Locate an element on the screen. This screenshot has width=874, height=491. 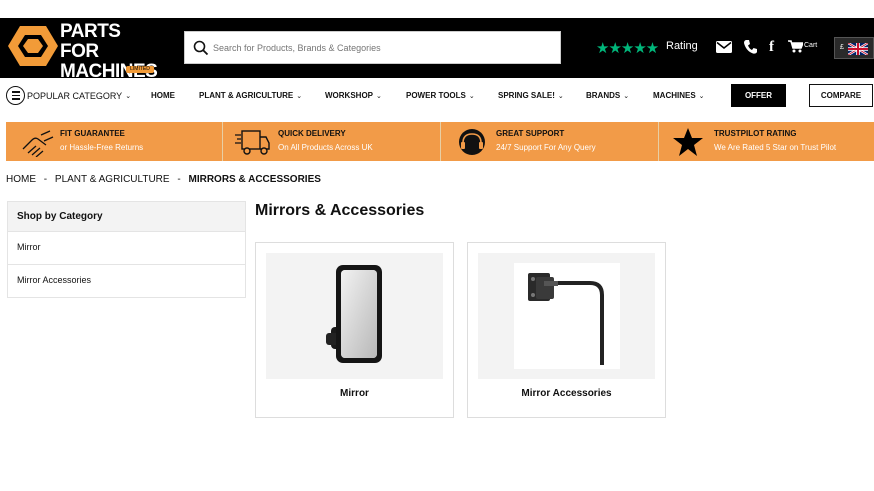
nav-power-tools-label: POWER TOOLS is located at coordinates (436, 95).